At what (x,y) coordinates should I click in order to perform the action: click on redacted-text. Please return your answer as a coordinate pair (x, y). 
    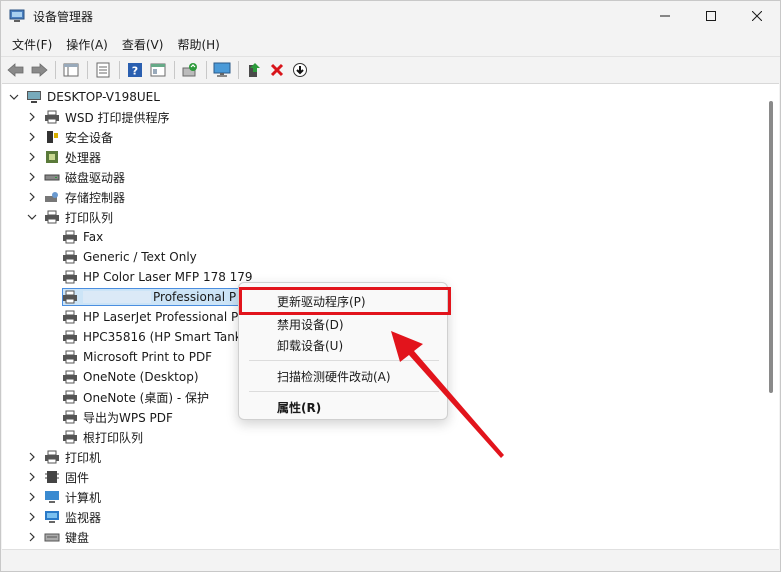
    Looking at the image, I should click on (117, 297).